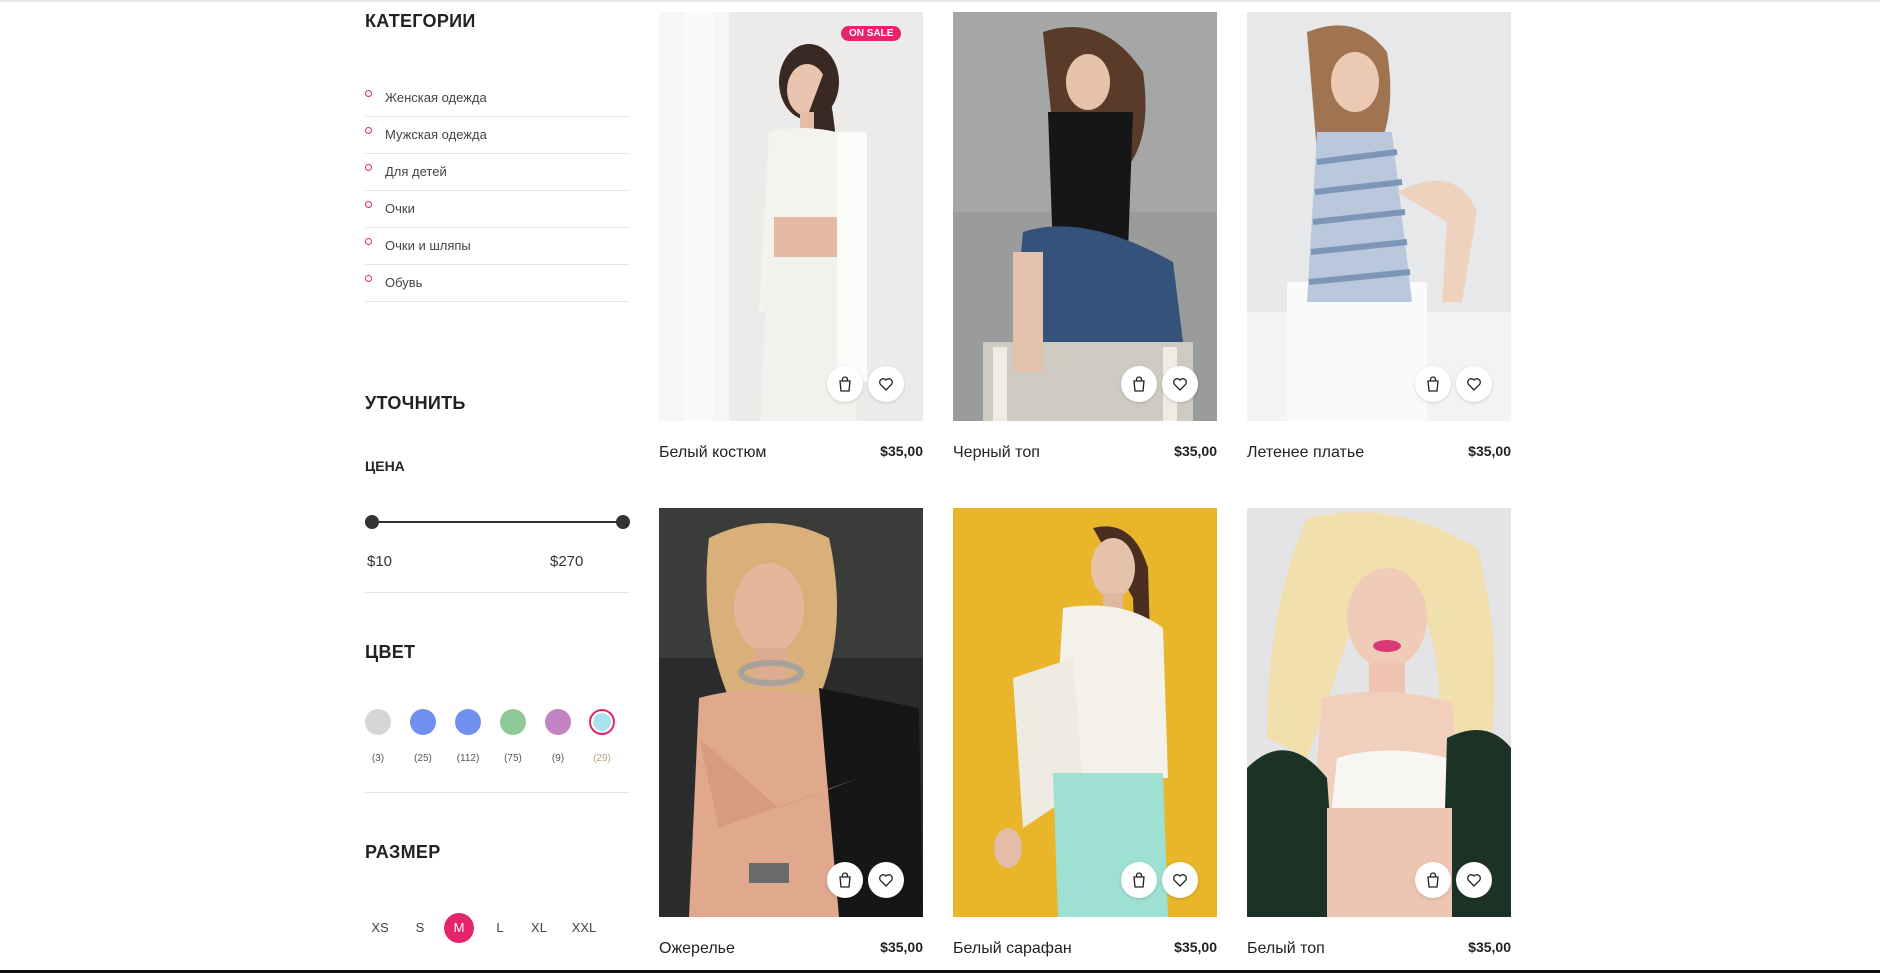 This screenshot has width=1880, height=973. Describe the element at coordinates (390, 652) in the screenshot. I see `color-title: ЦВЕТ` at that location.